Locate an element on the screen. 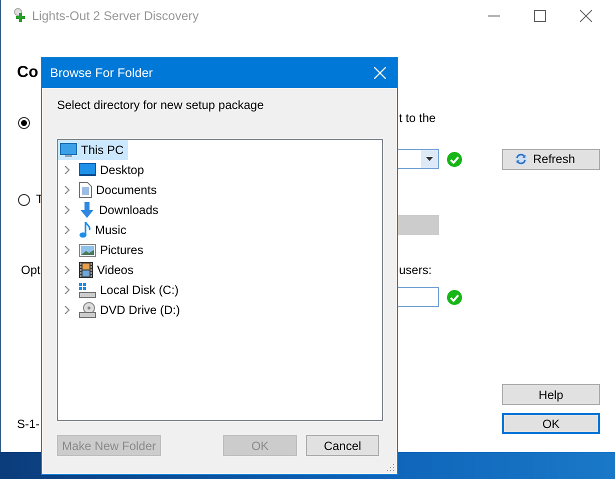 This screenshot has width=615, height=479. refresh-button: Refresh is located at coordinates (551, 159).